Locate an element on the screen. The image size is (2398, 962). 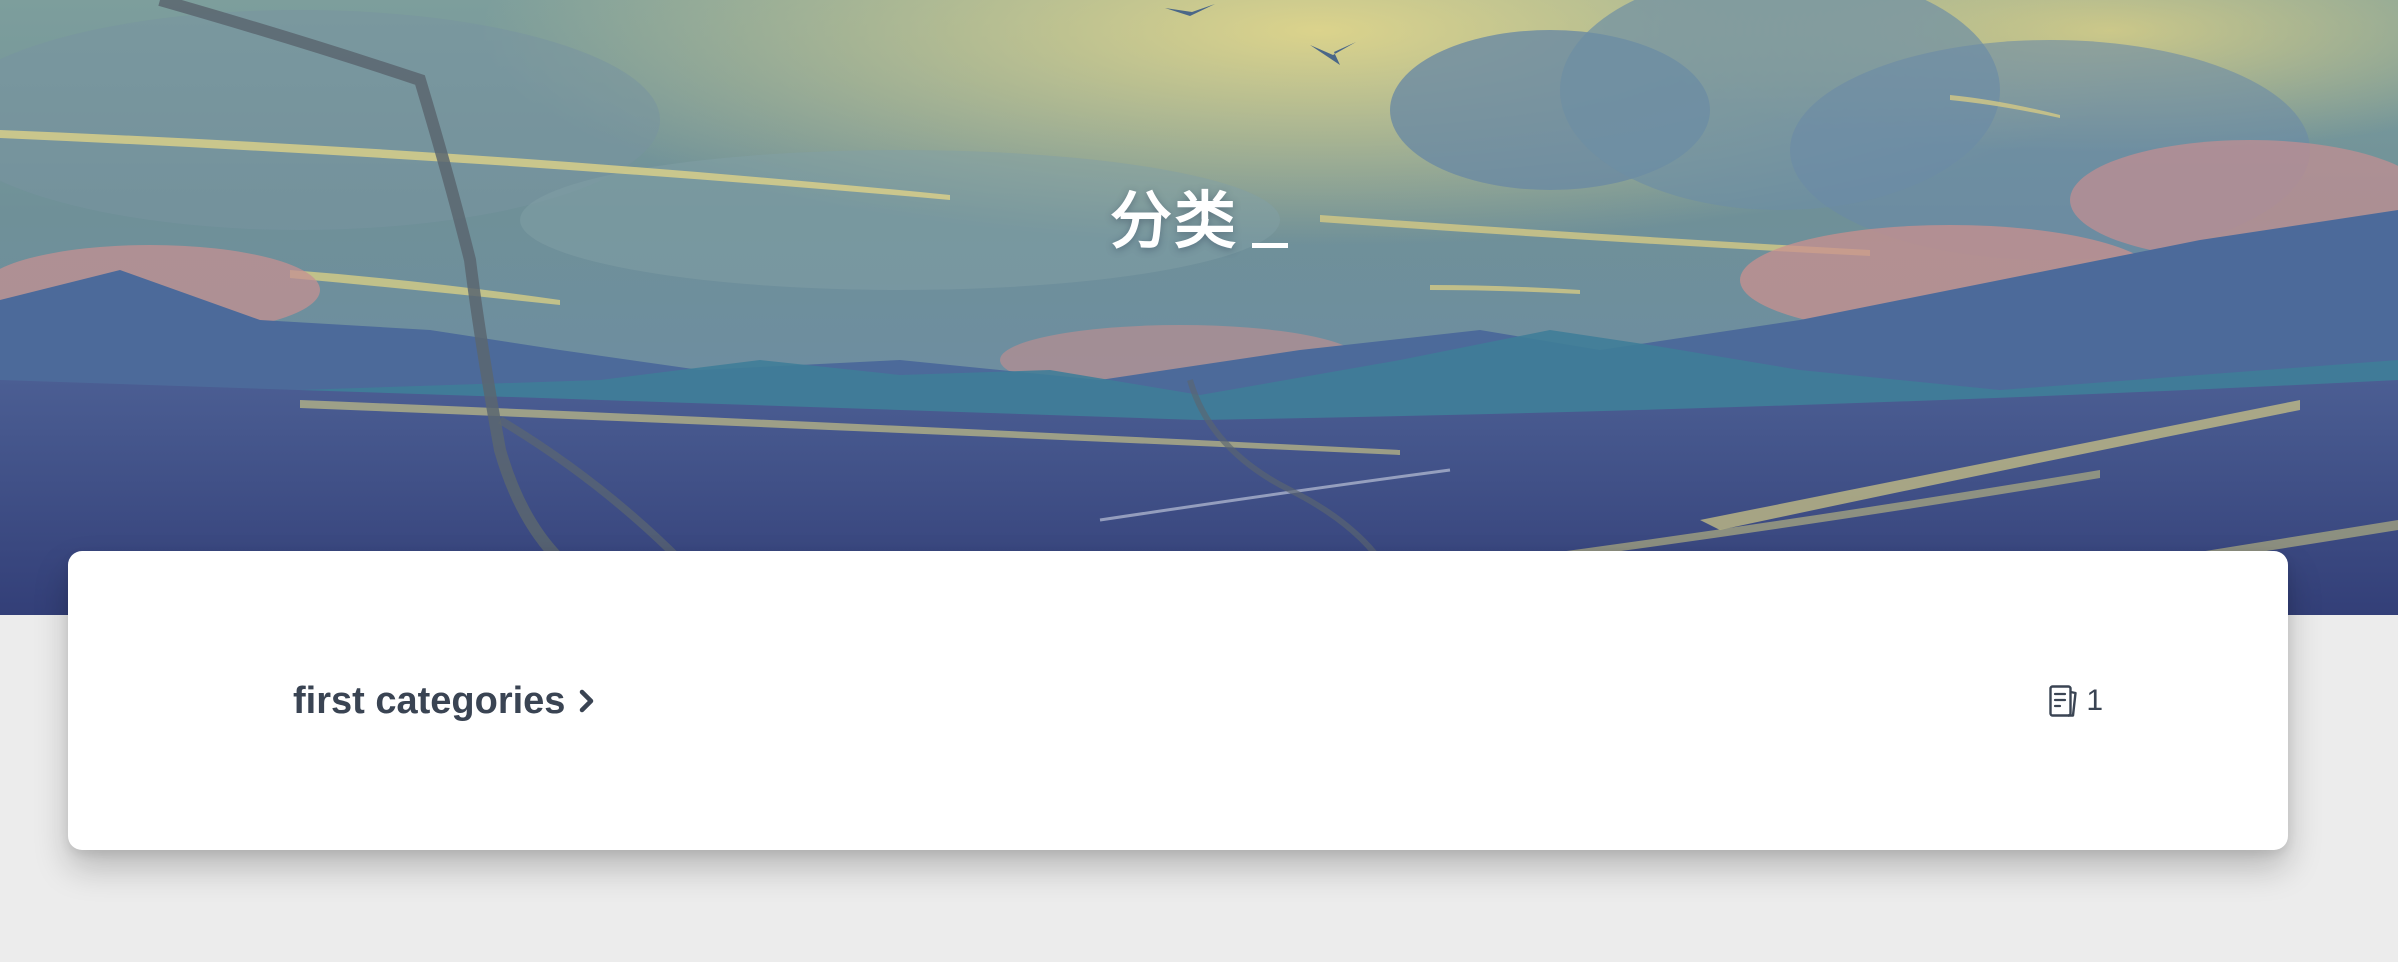
hero-title: 分类 is located at coordinates (1199, 215).